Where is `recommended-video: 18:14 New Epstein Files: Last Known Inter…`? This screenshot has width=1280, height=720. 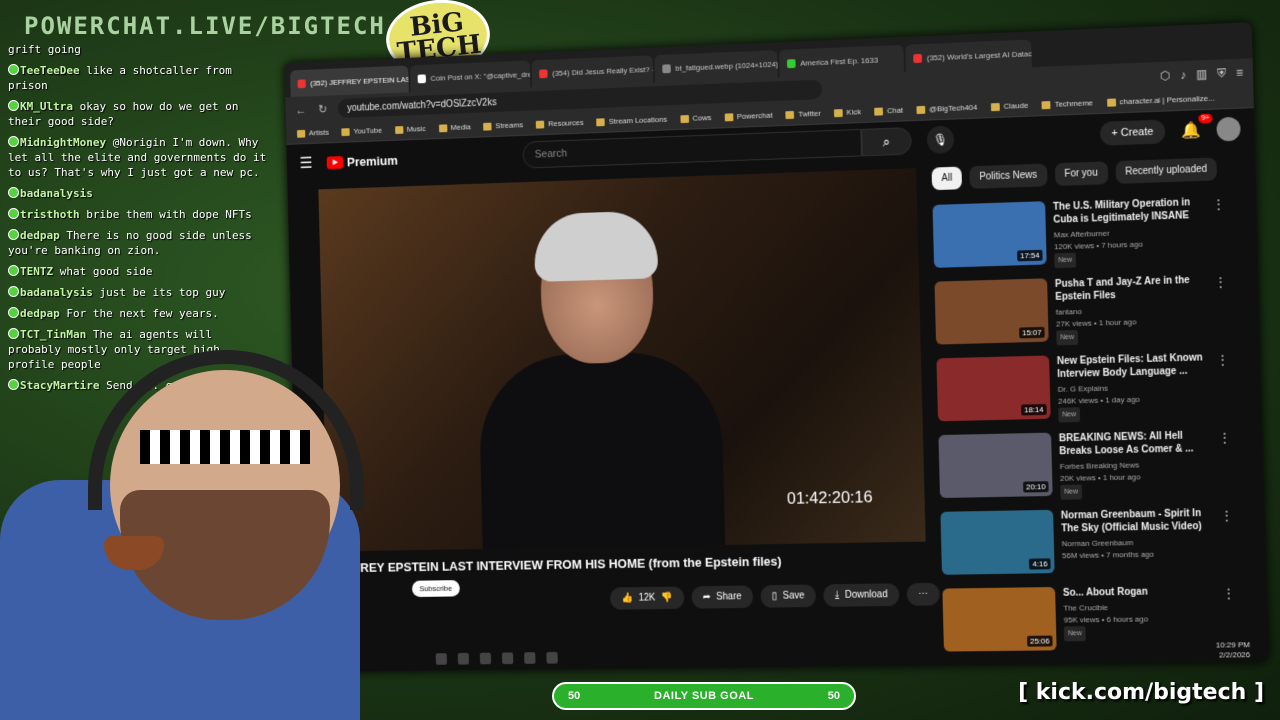 recommended-video: 18:14 New Epstein Files: Last Known Inter… is located at coordinates (1084, 391).